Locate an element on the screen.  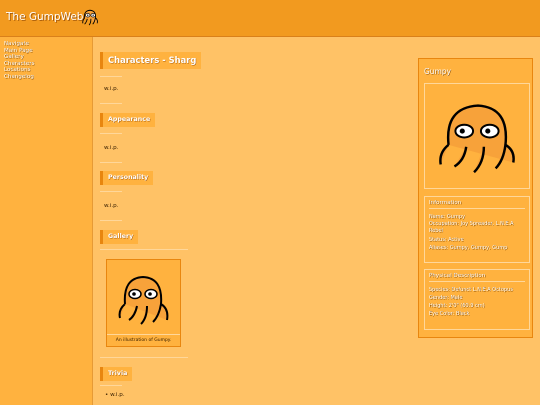
intro-text: w.i.p. is located at coordinates (111, 89).